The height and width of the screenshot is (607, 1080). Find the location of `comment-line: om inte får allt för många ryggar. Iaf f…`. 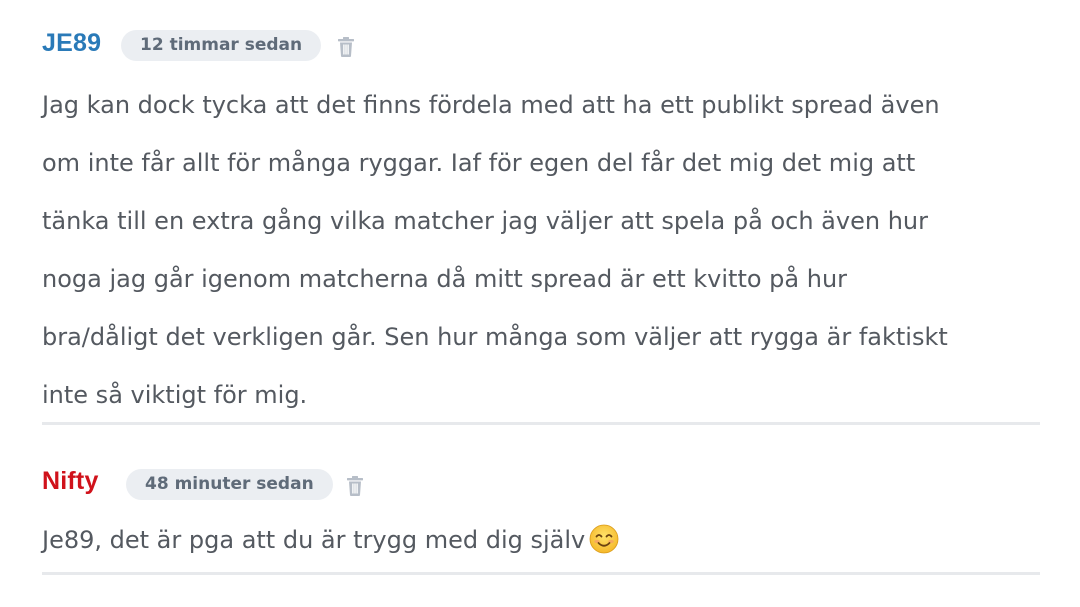

comment-line: om inte får allt för många ryggar. Iaf f… is located at coordinates (479, 163).